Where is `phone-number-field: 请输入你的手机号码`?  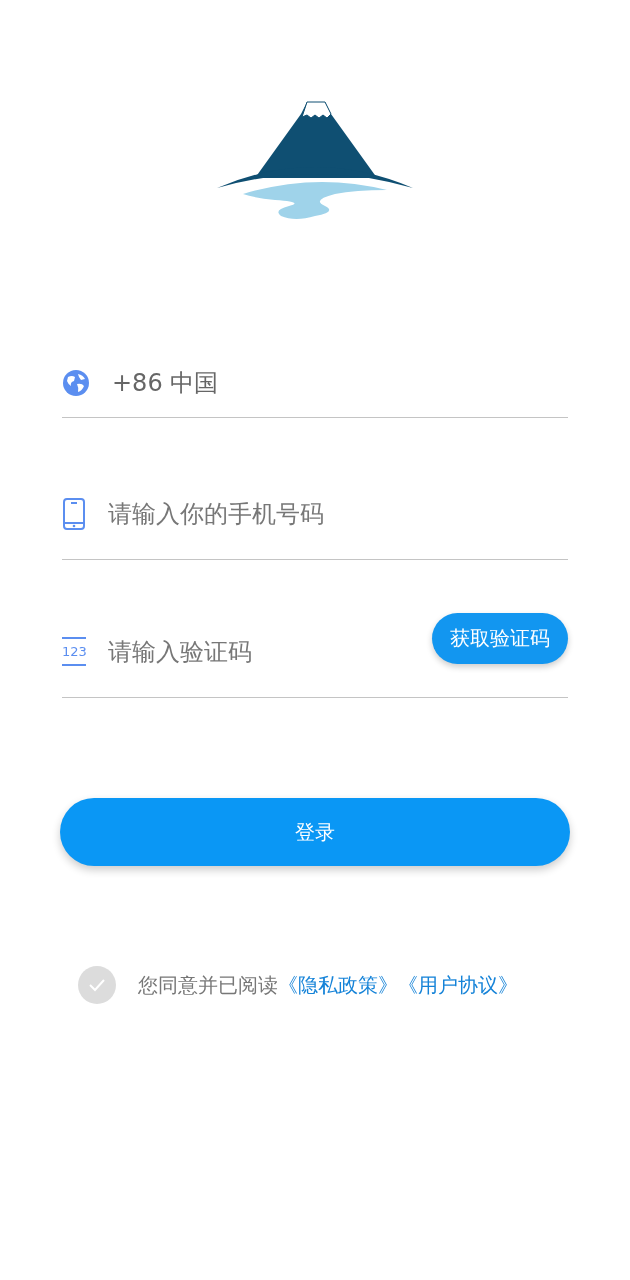
phone-number-field: 请输入你的手机号码 is located at coordinates (338, 513).